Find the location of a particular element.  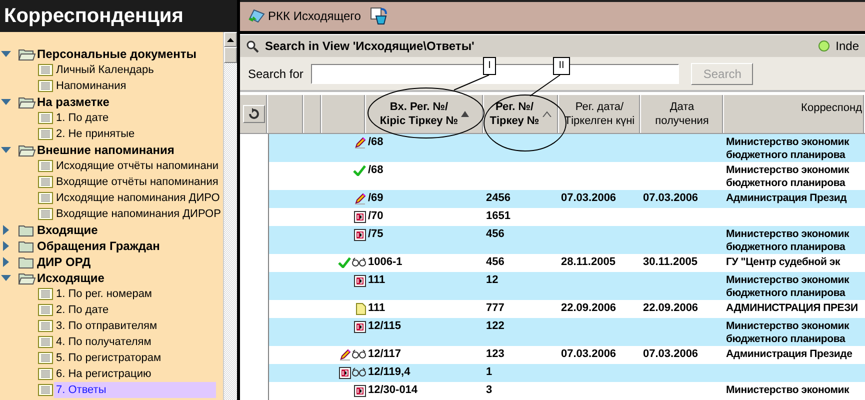

tree-node: Входящие is located at coordinates (111, 230).